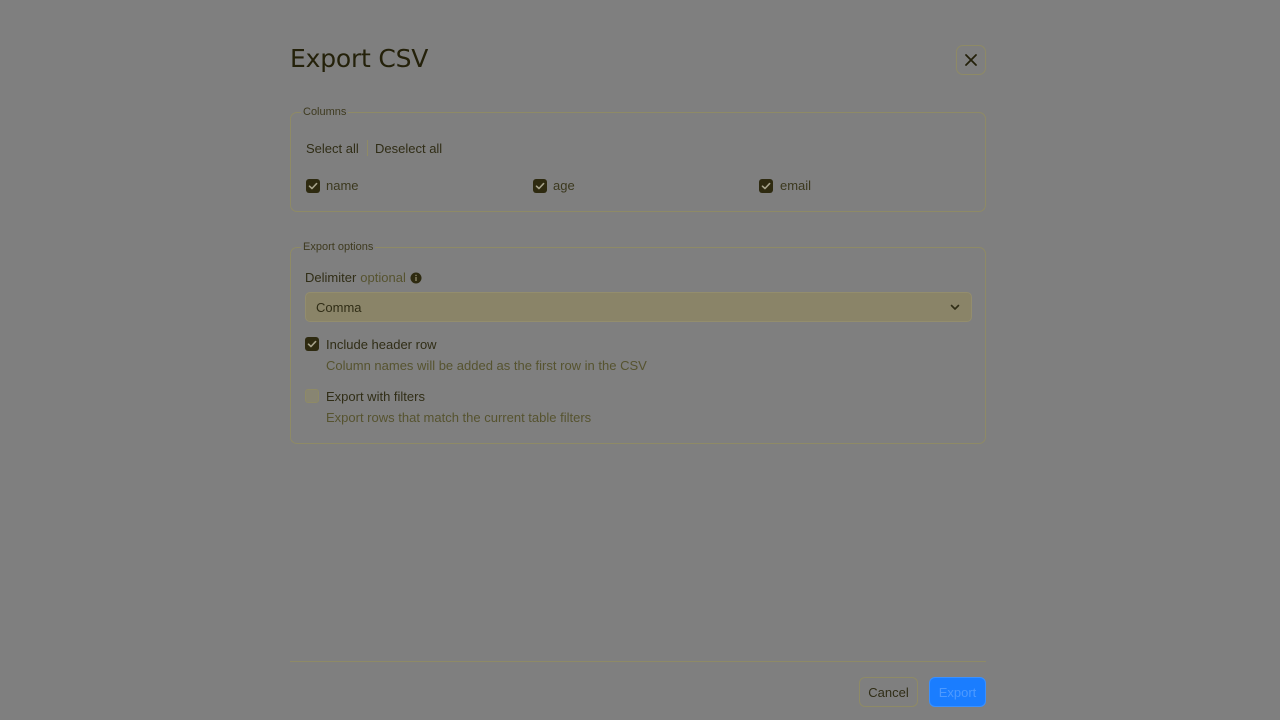 This screenshot has width=1280, height=720. Describe the element at coordinates (383, 277) in the screenshot. I see `optional-tag: optional` at that location.